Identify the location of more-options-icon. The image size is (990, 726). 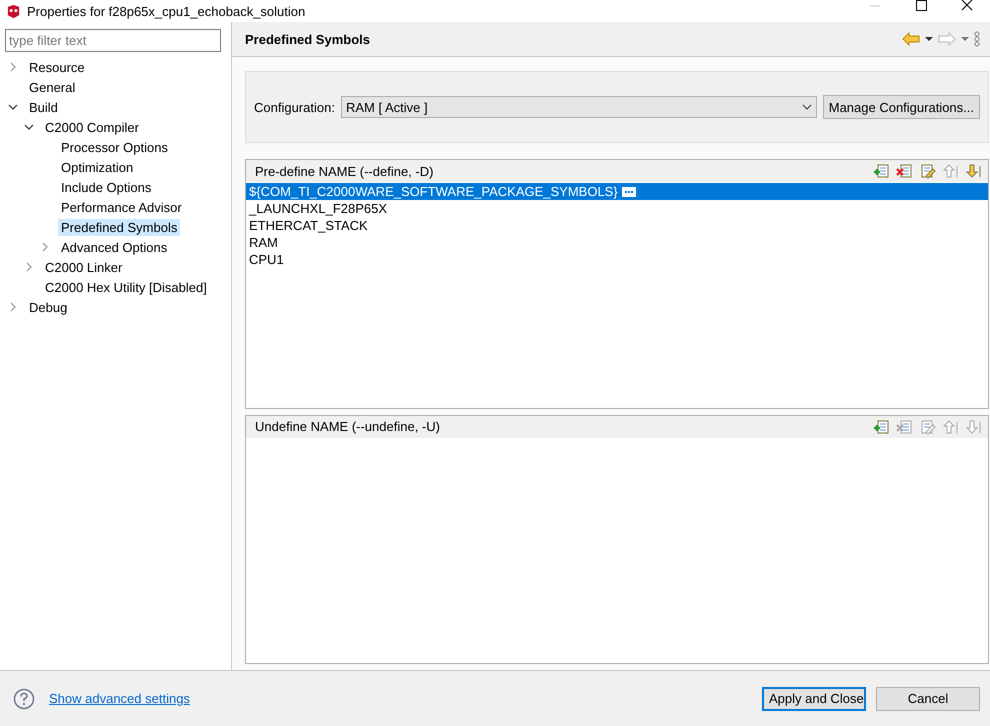
(977, 39).